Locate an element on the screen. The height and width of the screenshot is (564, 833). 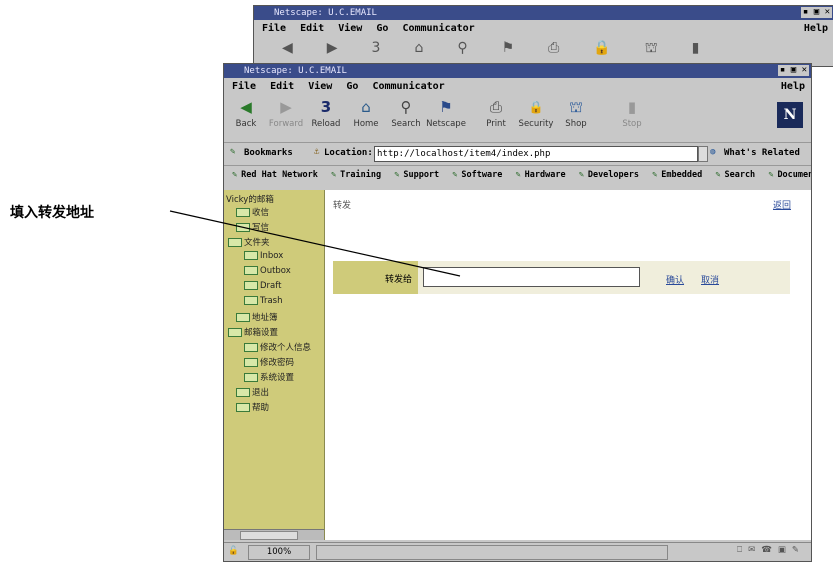
cancel-button: 取消 is located at coordinates (710, 279).